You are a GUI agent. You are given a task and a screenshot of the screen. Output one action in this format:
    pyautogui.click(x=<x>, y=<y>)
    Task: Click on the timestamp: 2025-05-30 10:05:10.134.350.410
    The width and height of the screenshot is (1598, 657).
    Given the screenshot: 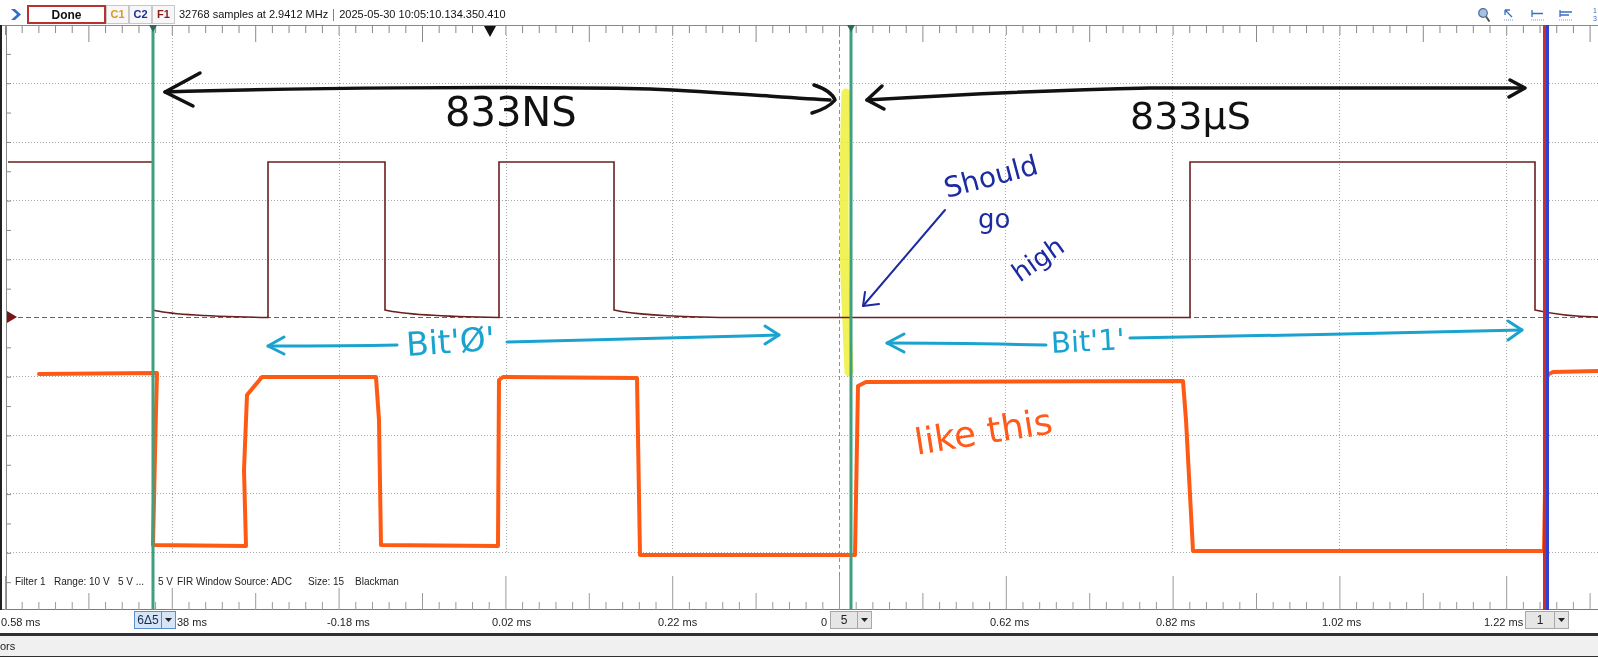 What is the action you would take?
    pyautogui.click(x=422, y=14)
    